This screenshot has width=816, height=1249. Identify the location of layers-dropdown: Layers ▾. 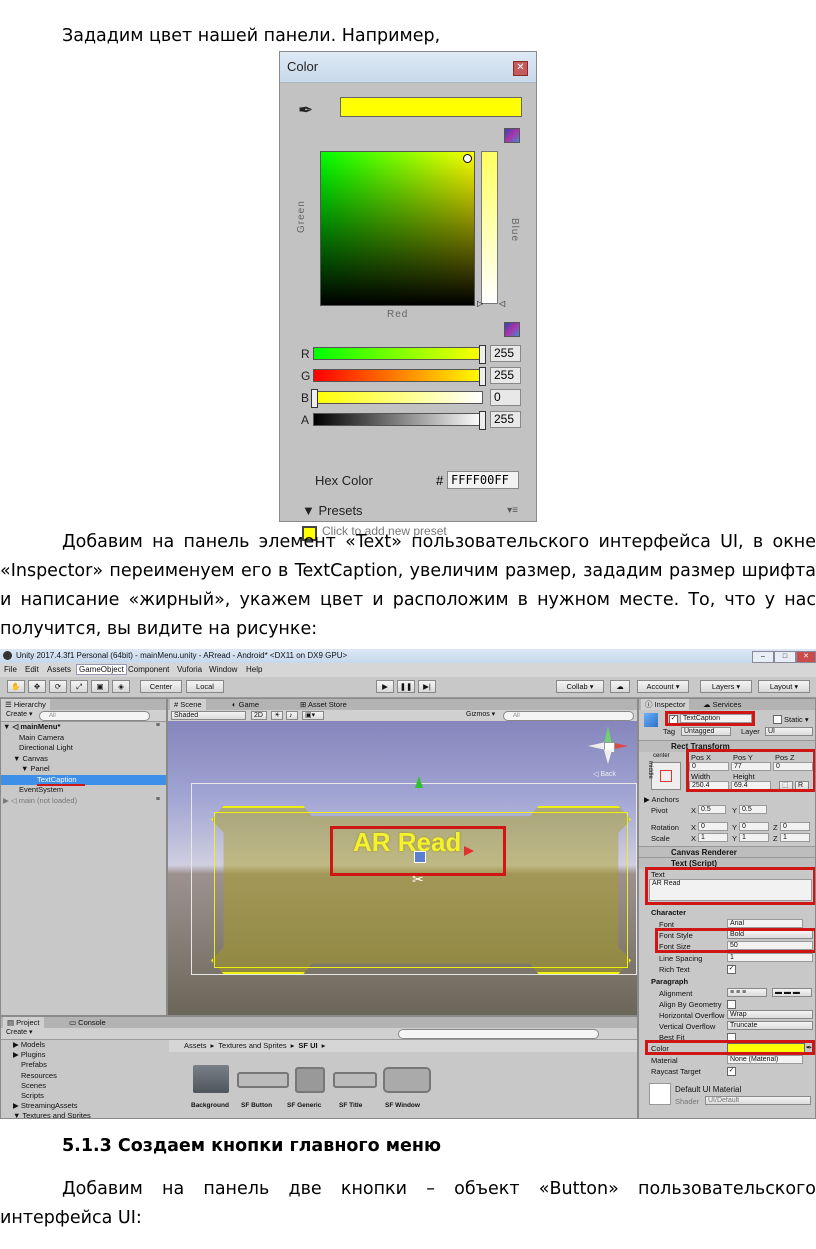
(726, 686).